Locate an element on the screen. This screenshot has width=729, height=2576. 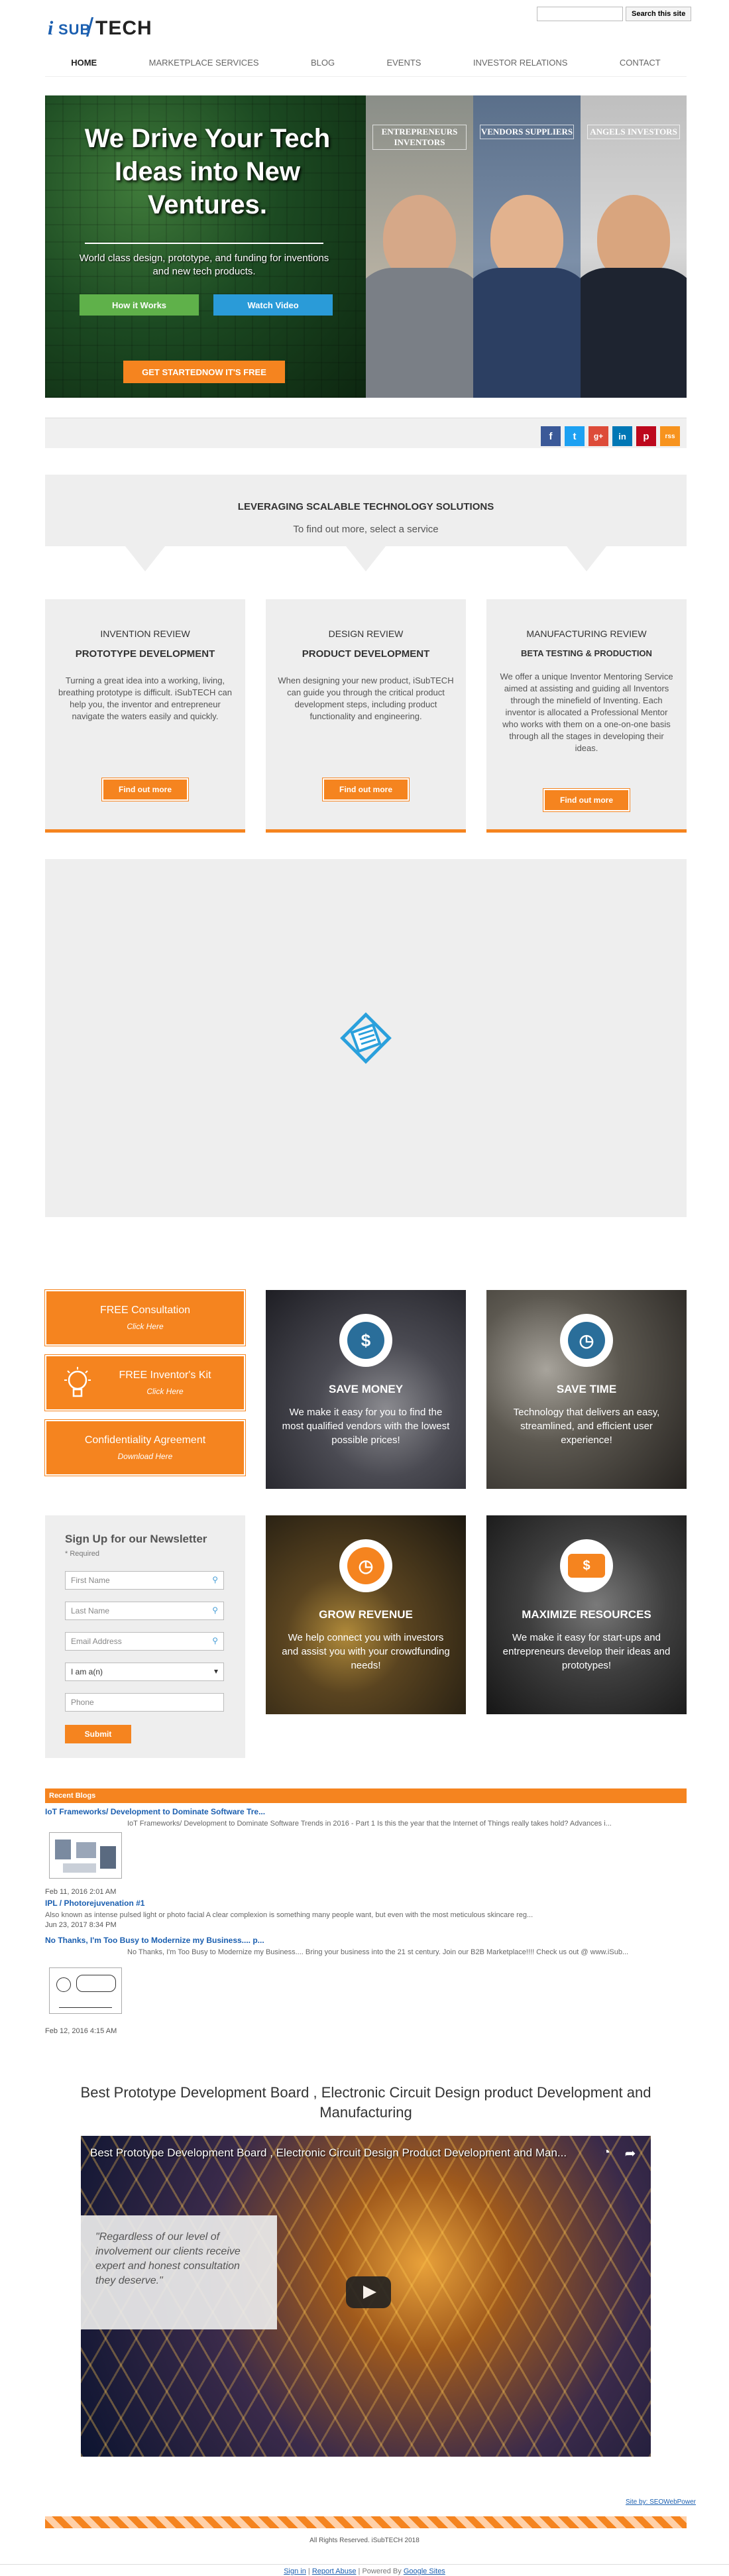
card-subtitle: PROTOTYPE DEVELOPMENT is located at coordinates (145, 654).